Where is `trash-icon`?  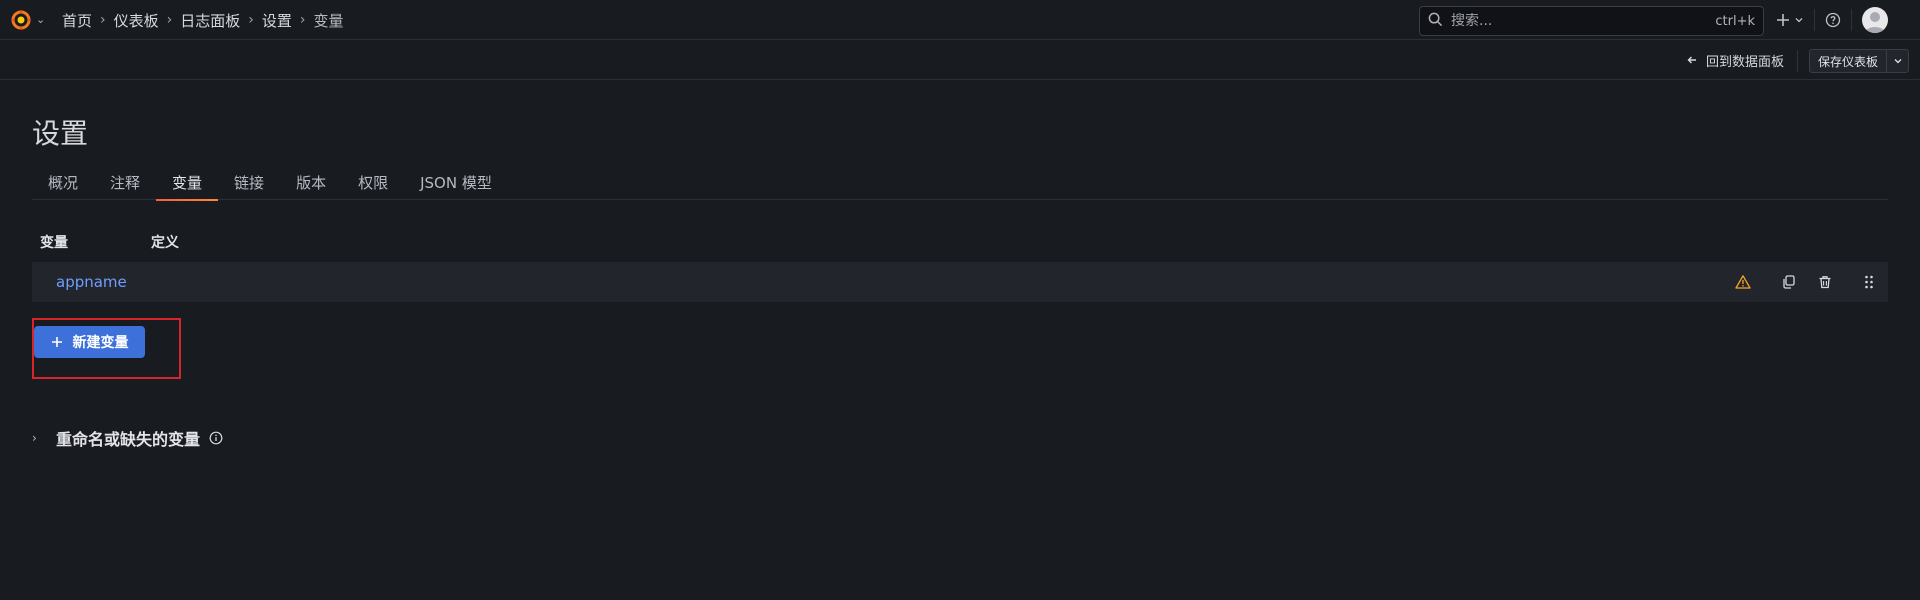
trash-icon is located at coordinates (1825, 282).